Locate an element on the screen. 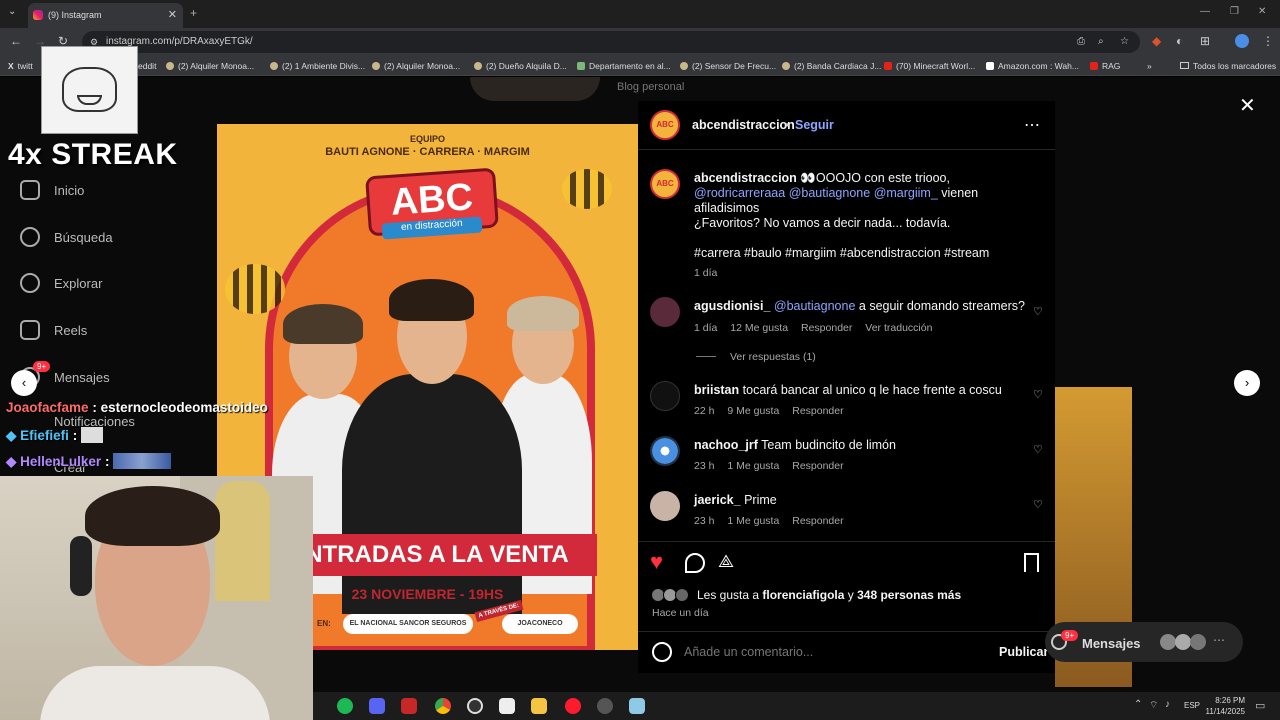  close-modal-icon: ✕ is located at coordinates (1247, 105).